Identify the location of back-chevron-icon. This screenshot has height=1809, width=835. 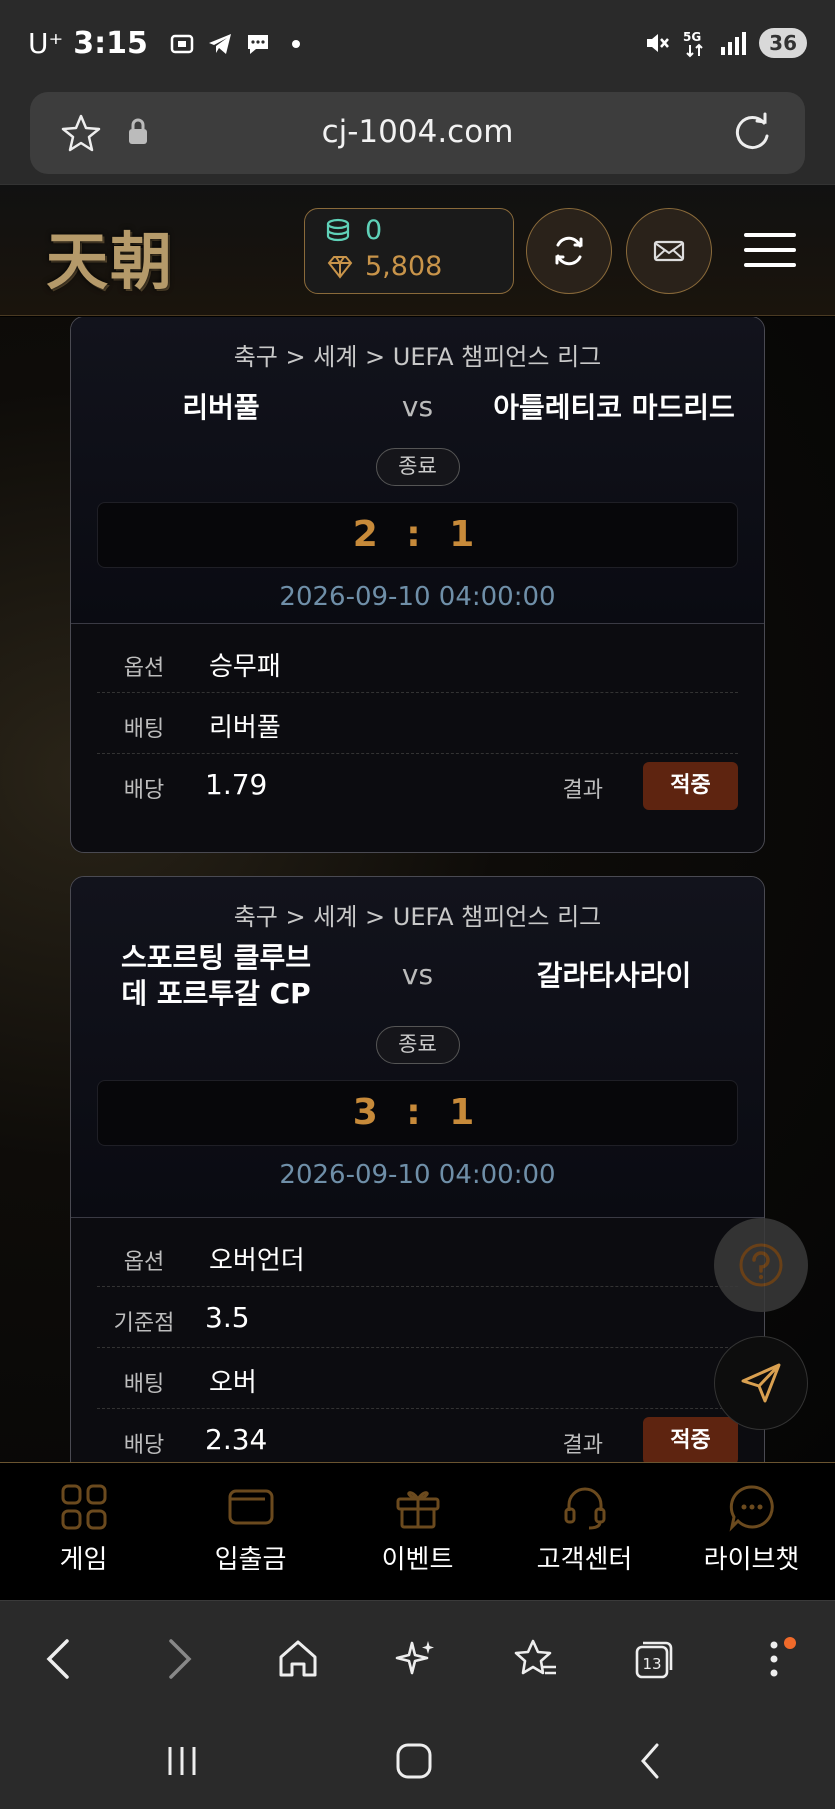
(650, 1761).